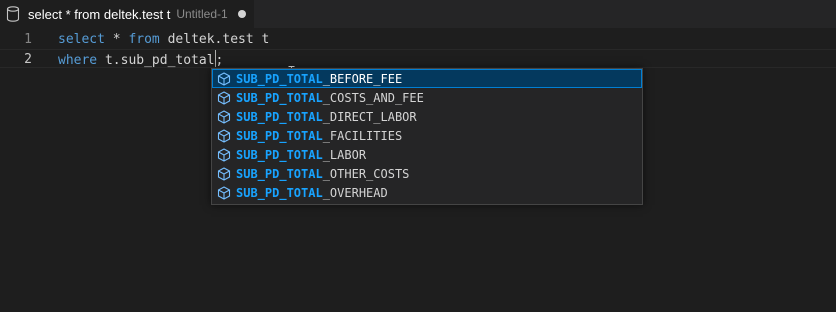  I want to click on code-token: *, so click(116, 39).